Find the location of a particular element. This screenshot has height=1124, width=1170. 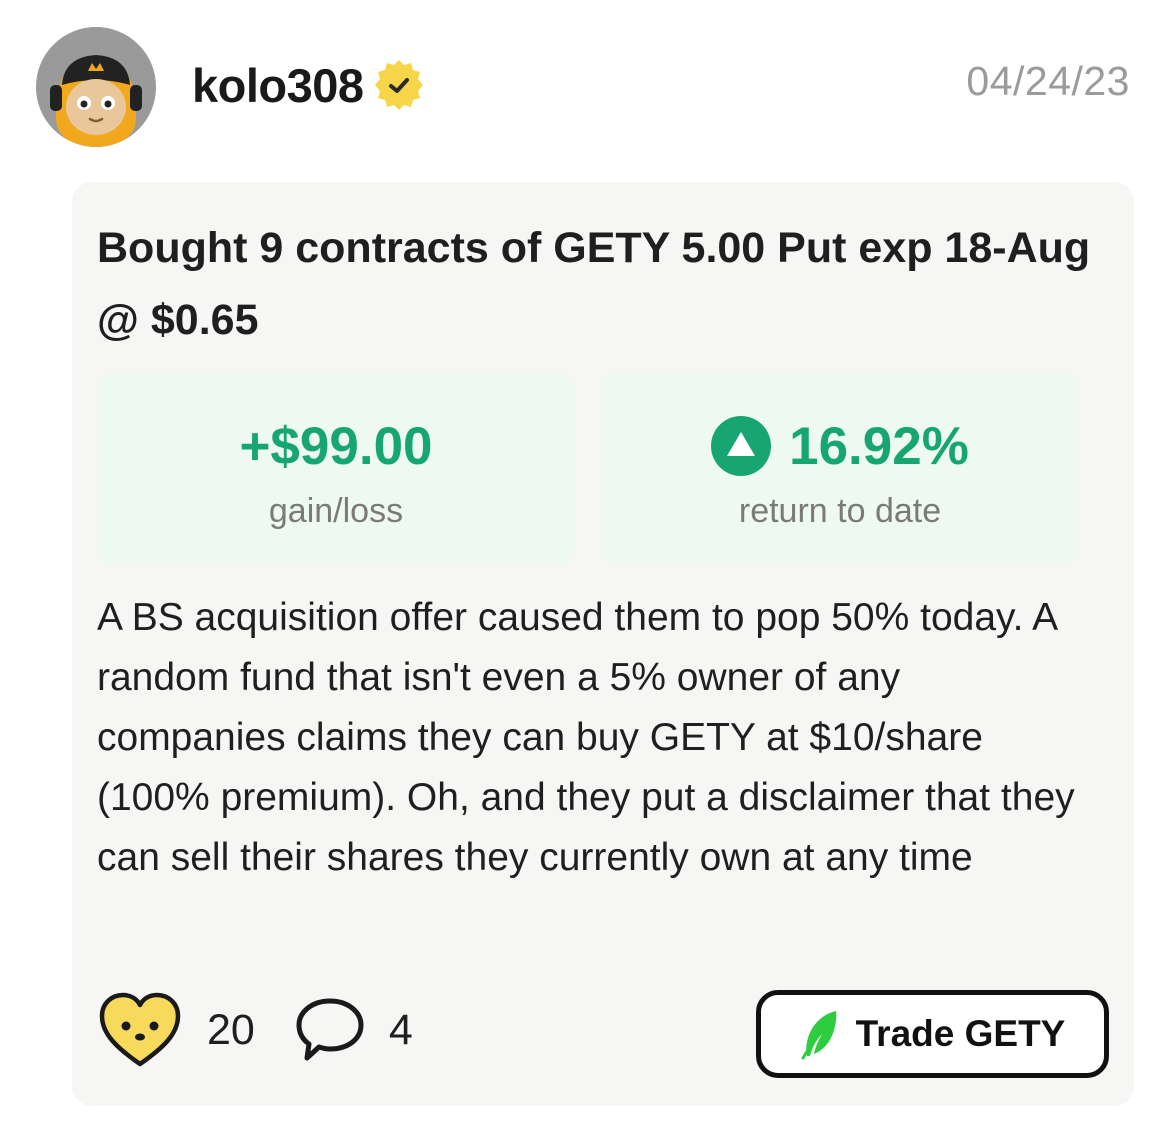

avatar-image is located at coordinates (96, 87).